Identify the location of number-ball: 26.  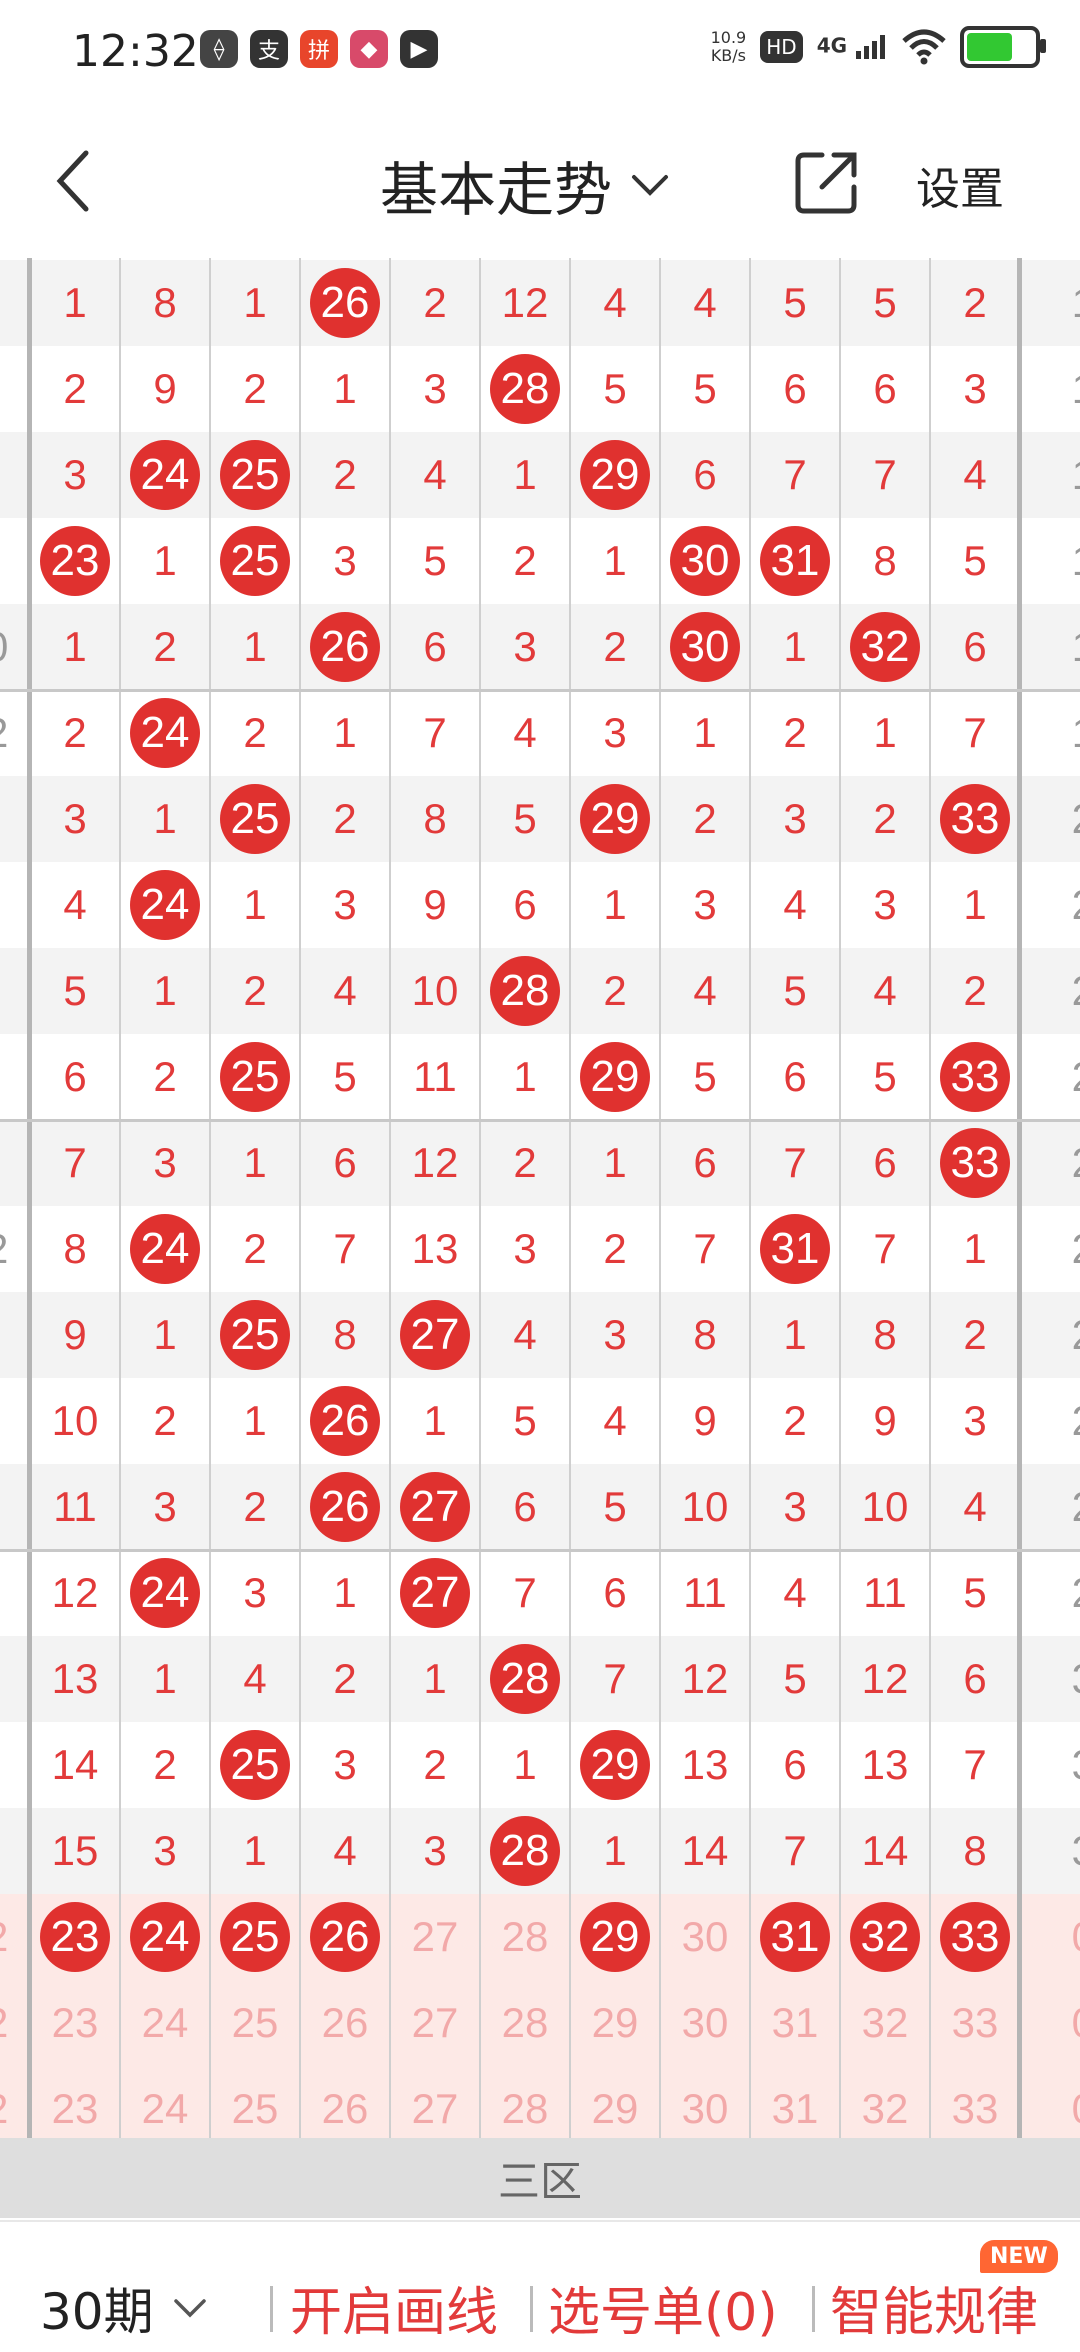
(345, 303).